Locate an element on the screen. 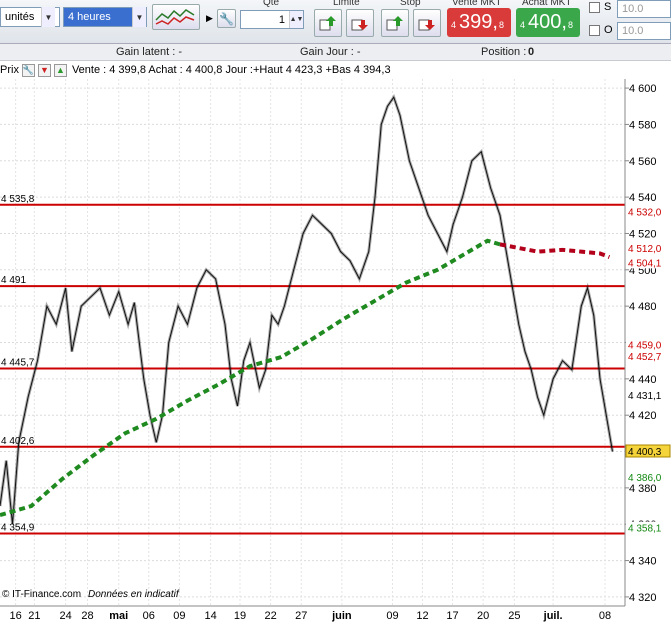  period-select: 4 heures ▼ is located at coordinates (105, 17).